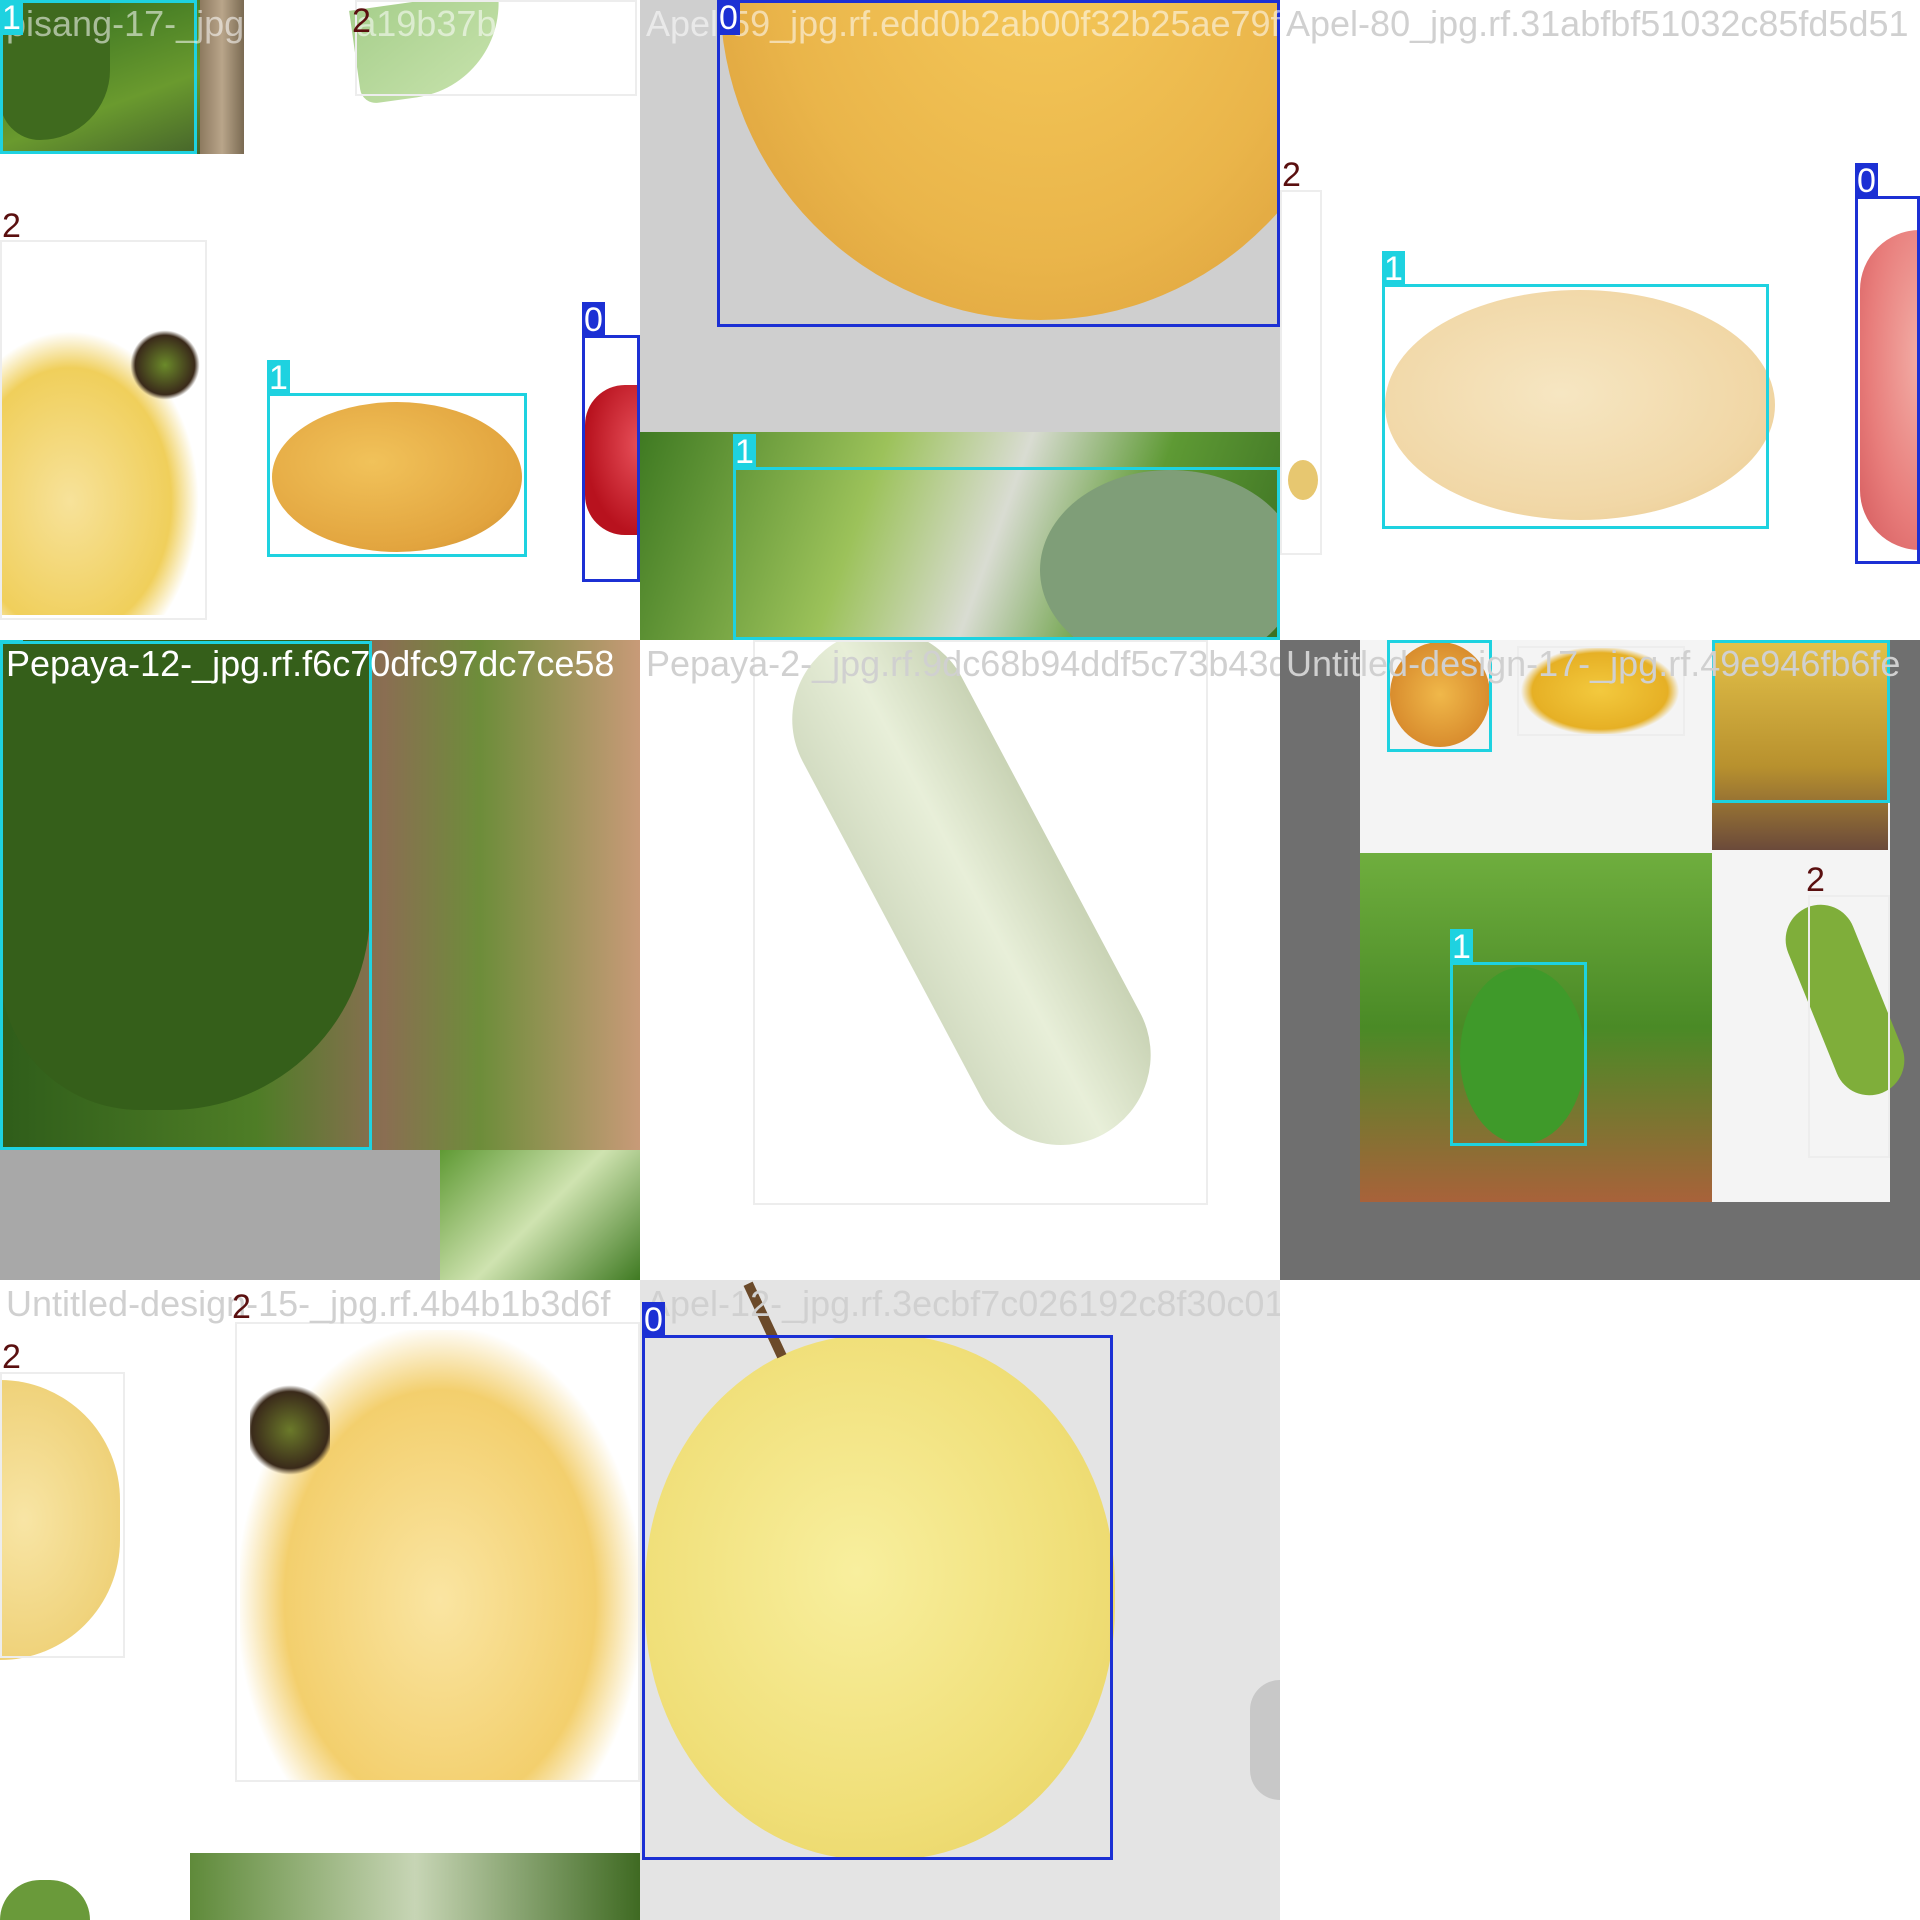 This screenshot has width=1920, height=1920. I want to click on papaya-tree-corner, so click(415, 1886).